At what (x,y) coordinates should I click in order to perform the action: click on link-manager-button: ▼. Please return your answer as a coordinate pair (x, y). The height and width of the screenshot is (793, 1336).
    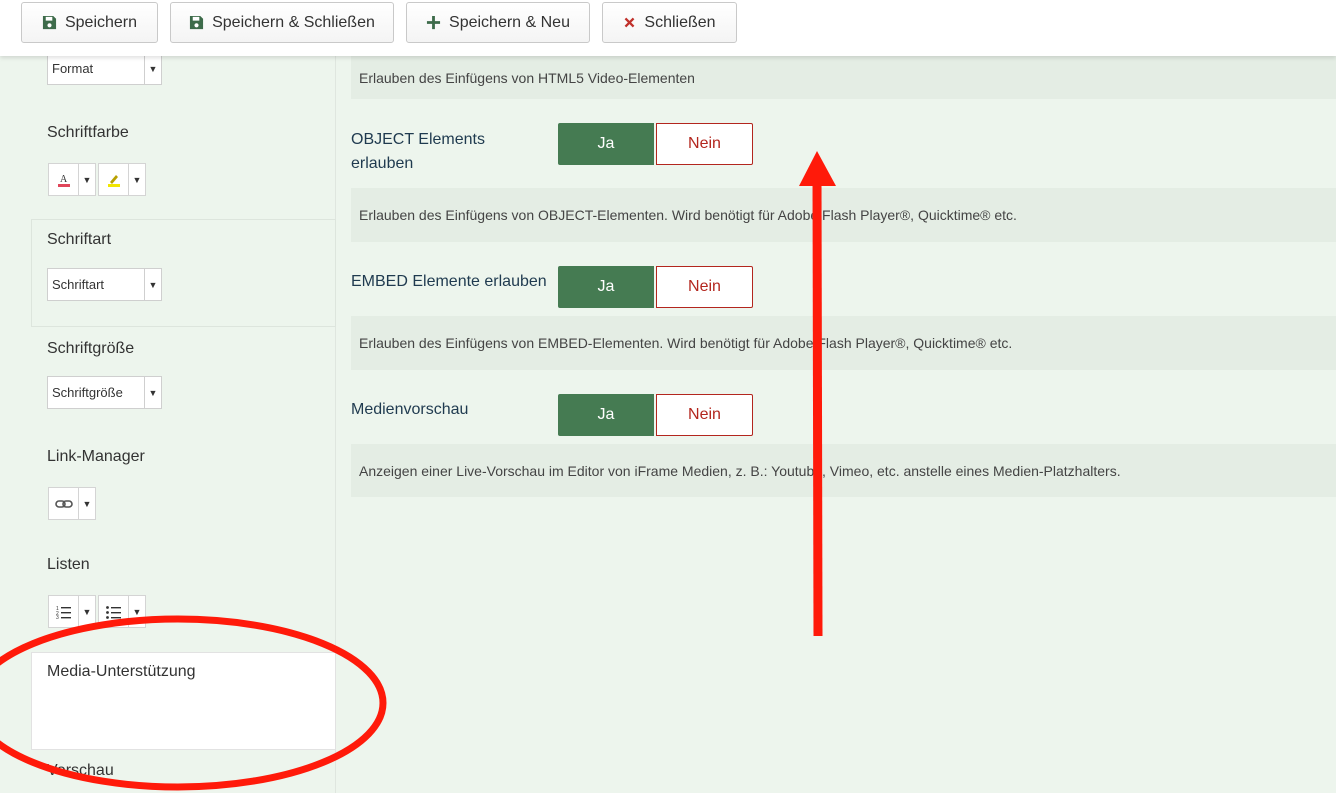
    Looking at the image, I should click on (72, 503).